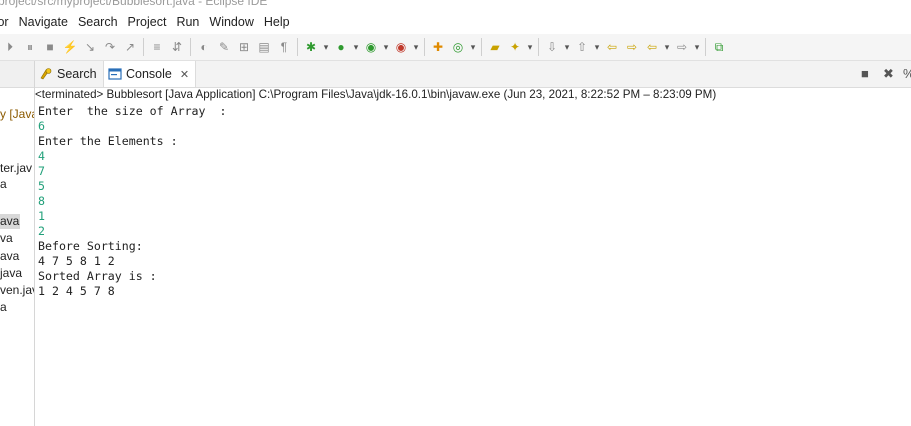  Describe the element at coordinates (284, 47) in the screenshot. I see `pilcrow-icon: ¶` at that location.